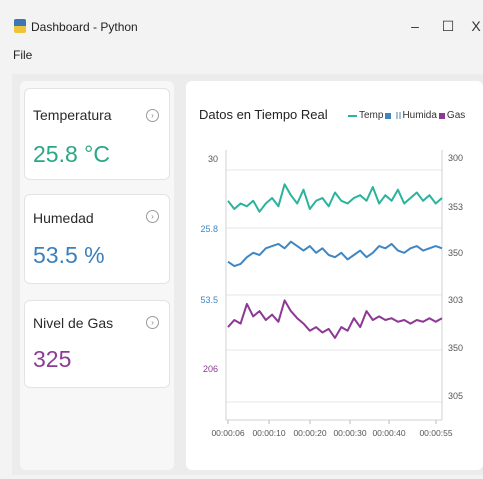 This screenshot has height=479, width=483. I want to click on x-tick-label: 00:00:40, so click(388, 433).